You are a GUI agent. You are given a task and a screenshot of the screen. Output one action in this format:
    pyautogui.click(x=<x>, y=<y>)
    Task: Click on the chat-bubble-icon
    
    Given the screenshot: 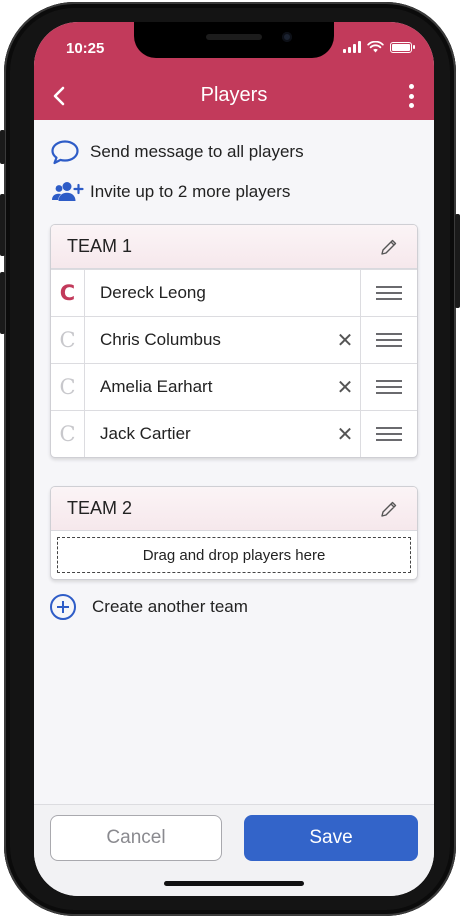 What is the action you would take?
    pyautogui.click(x=65, y=152)
    